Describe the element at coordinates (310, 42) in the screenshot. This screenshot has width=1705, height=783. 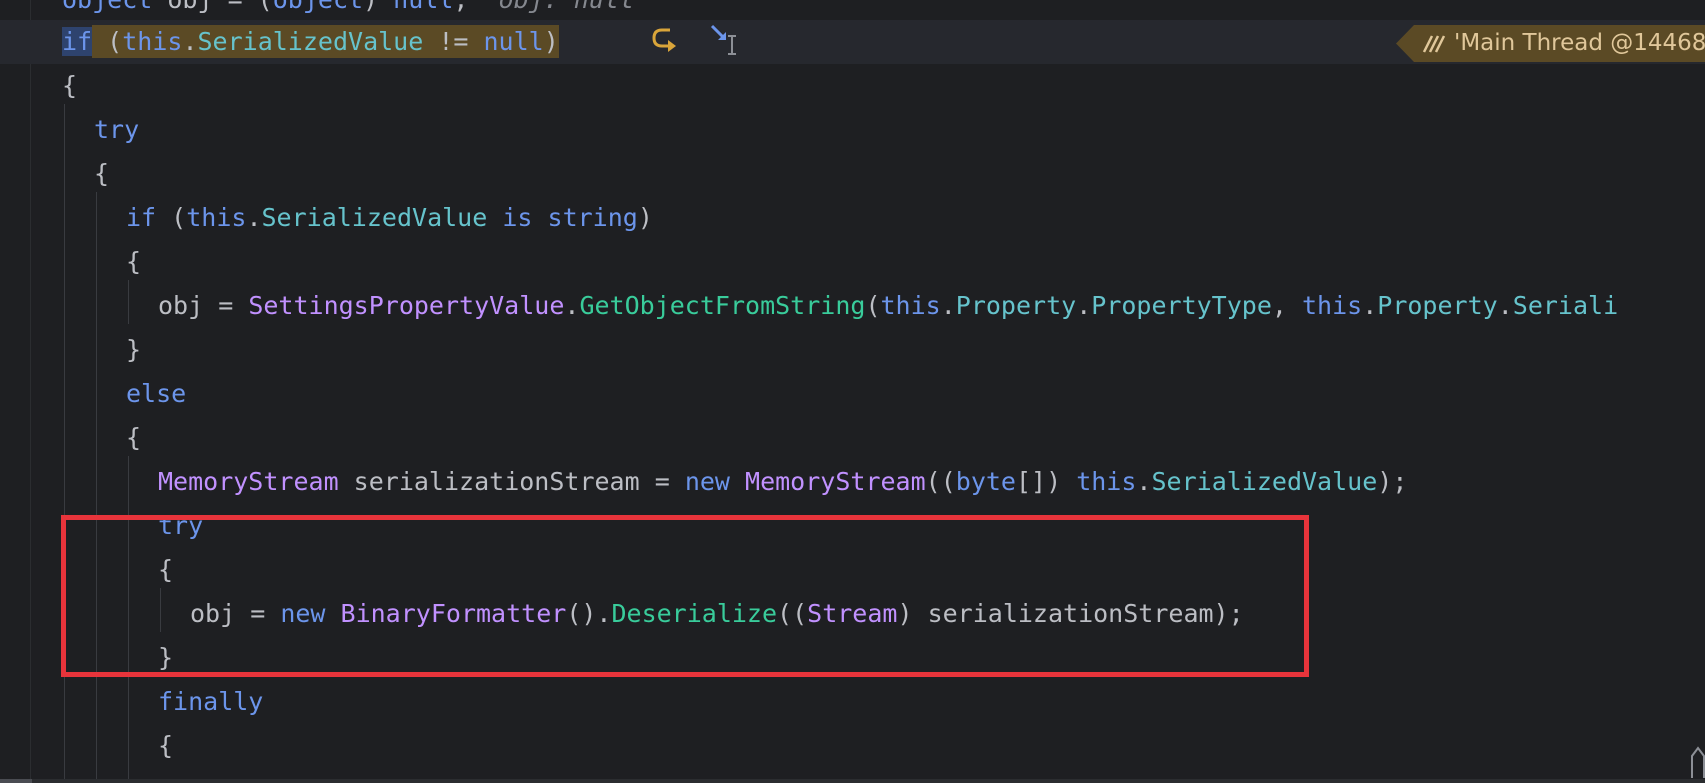
I see `code-line-content: if (this.SerializedValue != null)` at that location.